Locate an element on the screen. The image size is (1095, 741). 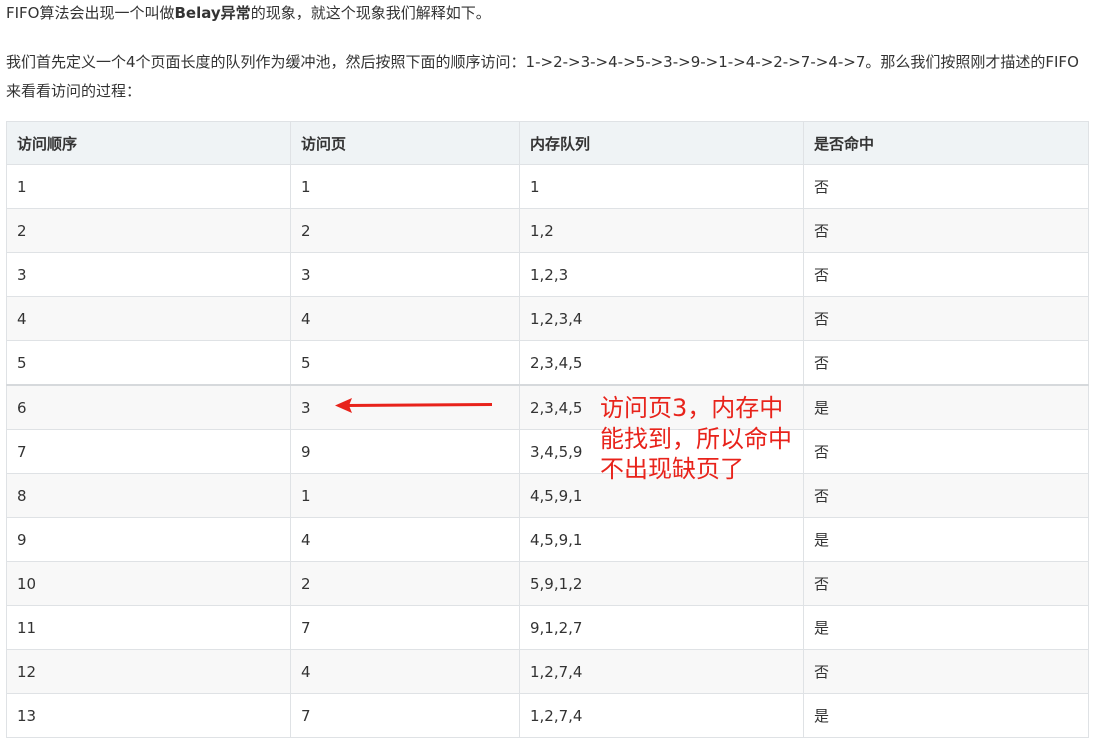
table-row: 9 4 4,5,9,1 是 is located at coordinates (547, 539).